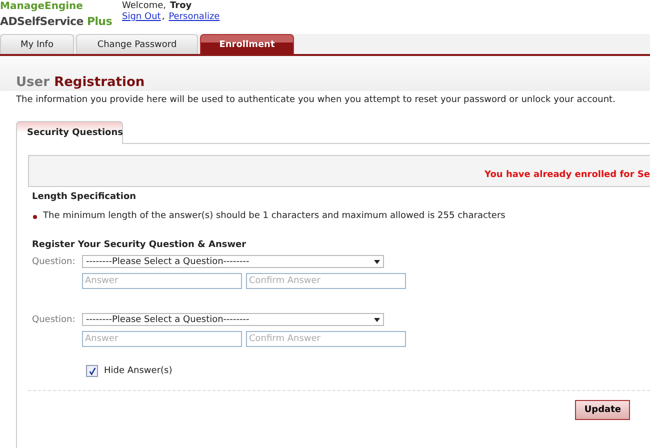 The width and height of the screenshot is (650, 448). What do you see at coordinates (144, 6) in the screenshot?
I see `welcome-text: Welcome,` at bounding box center [144, 6].